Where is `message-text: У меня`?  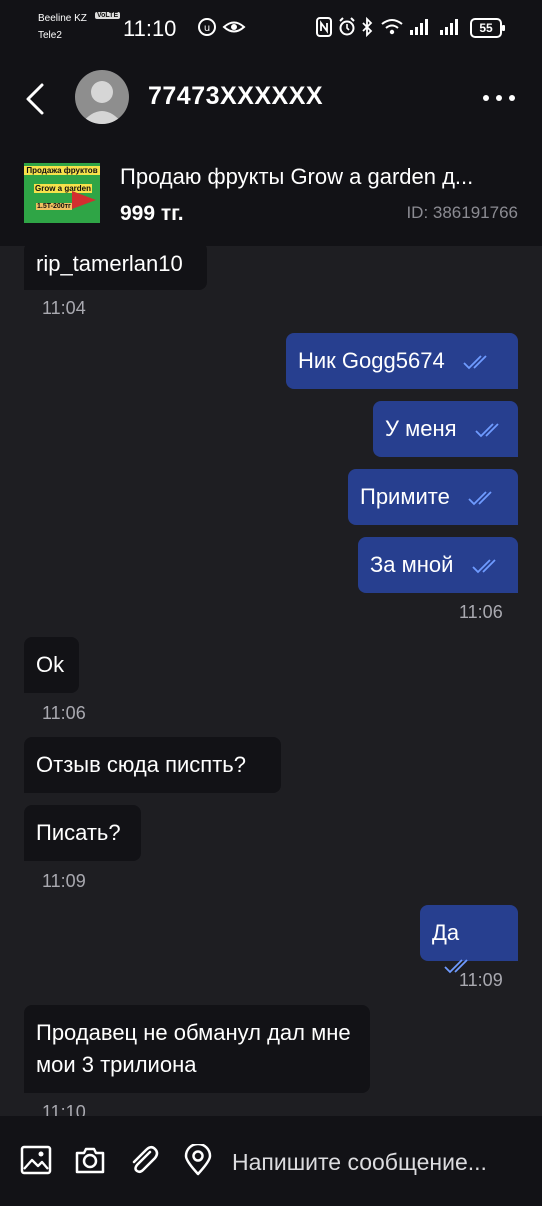 message-text: У меня is located at coordinates (421, 428).